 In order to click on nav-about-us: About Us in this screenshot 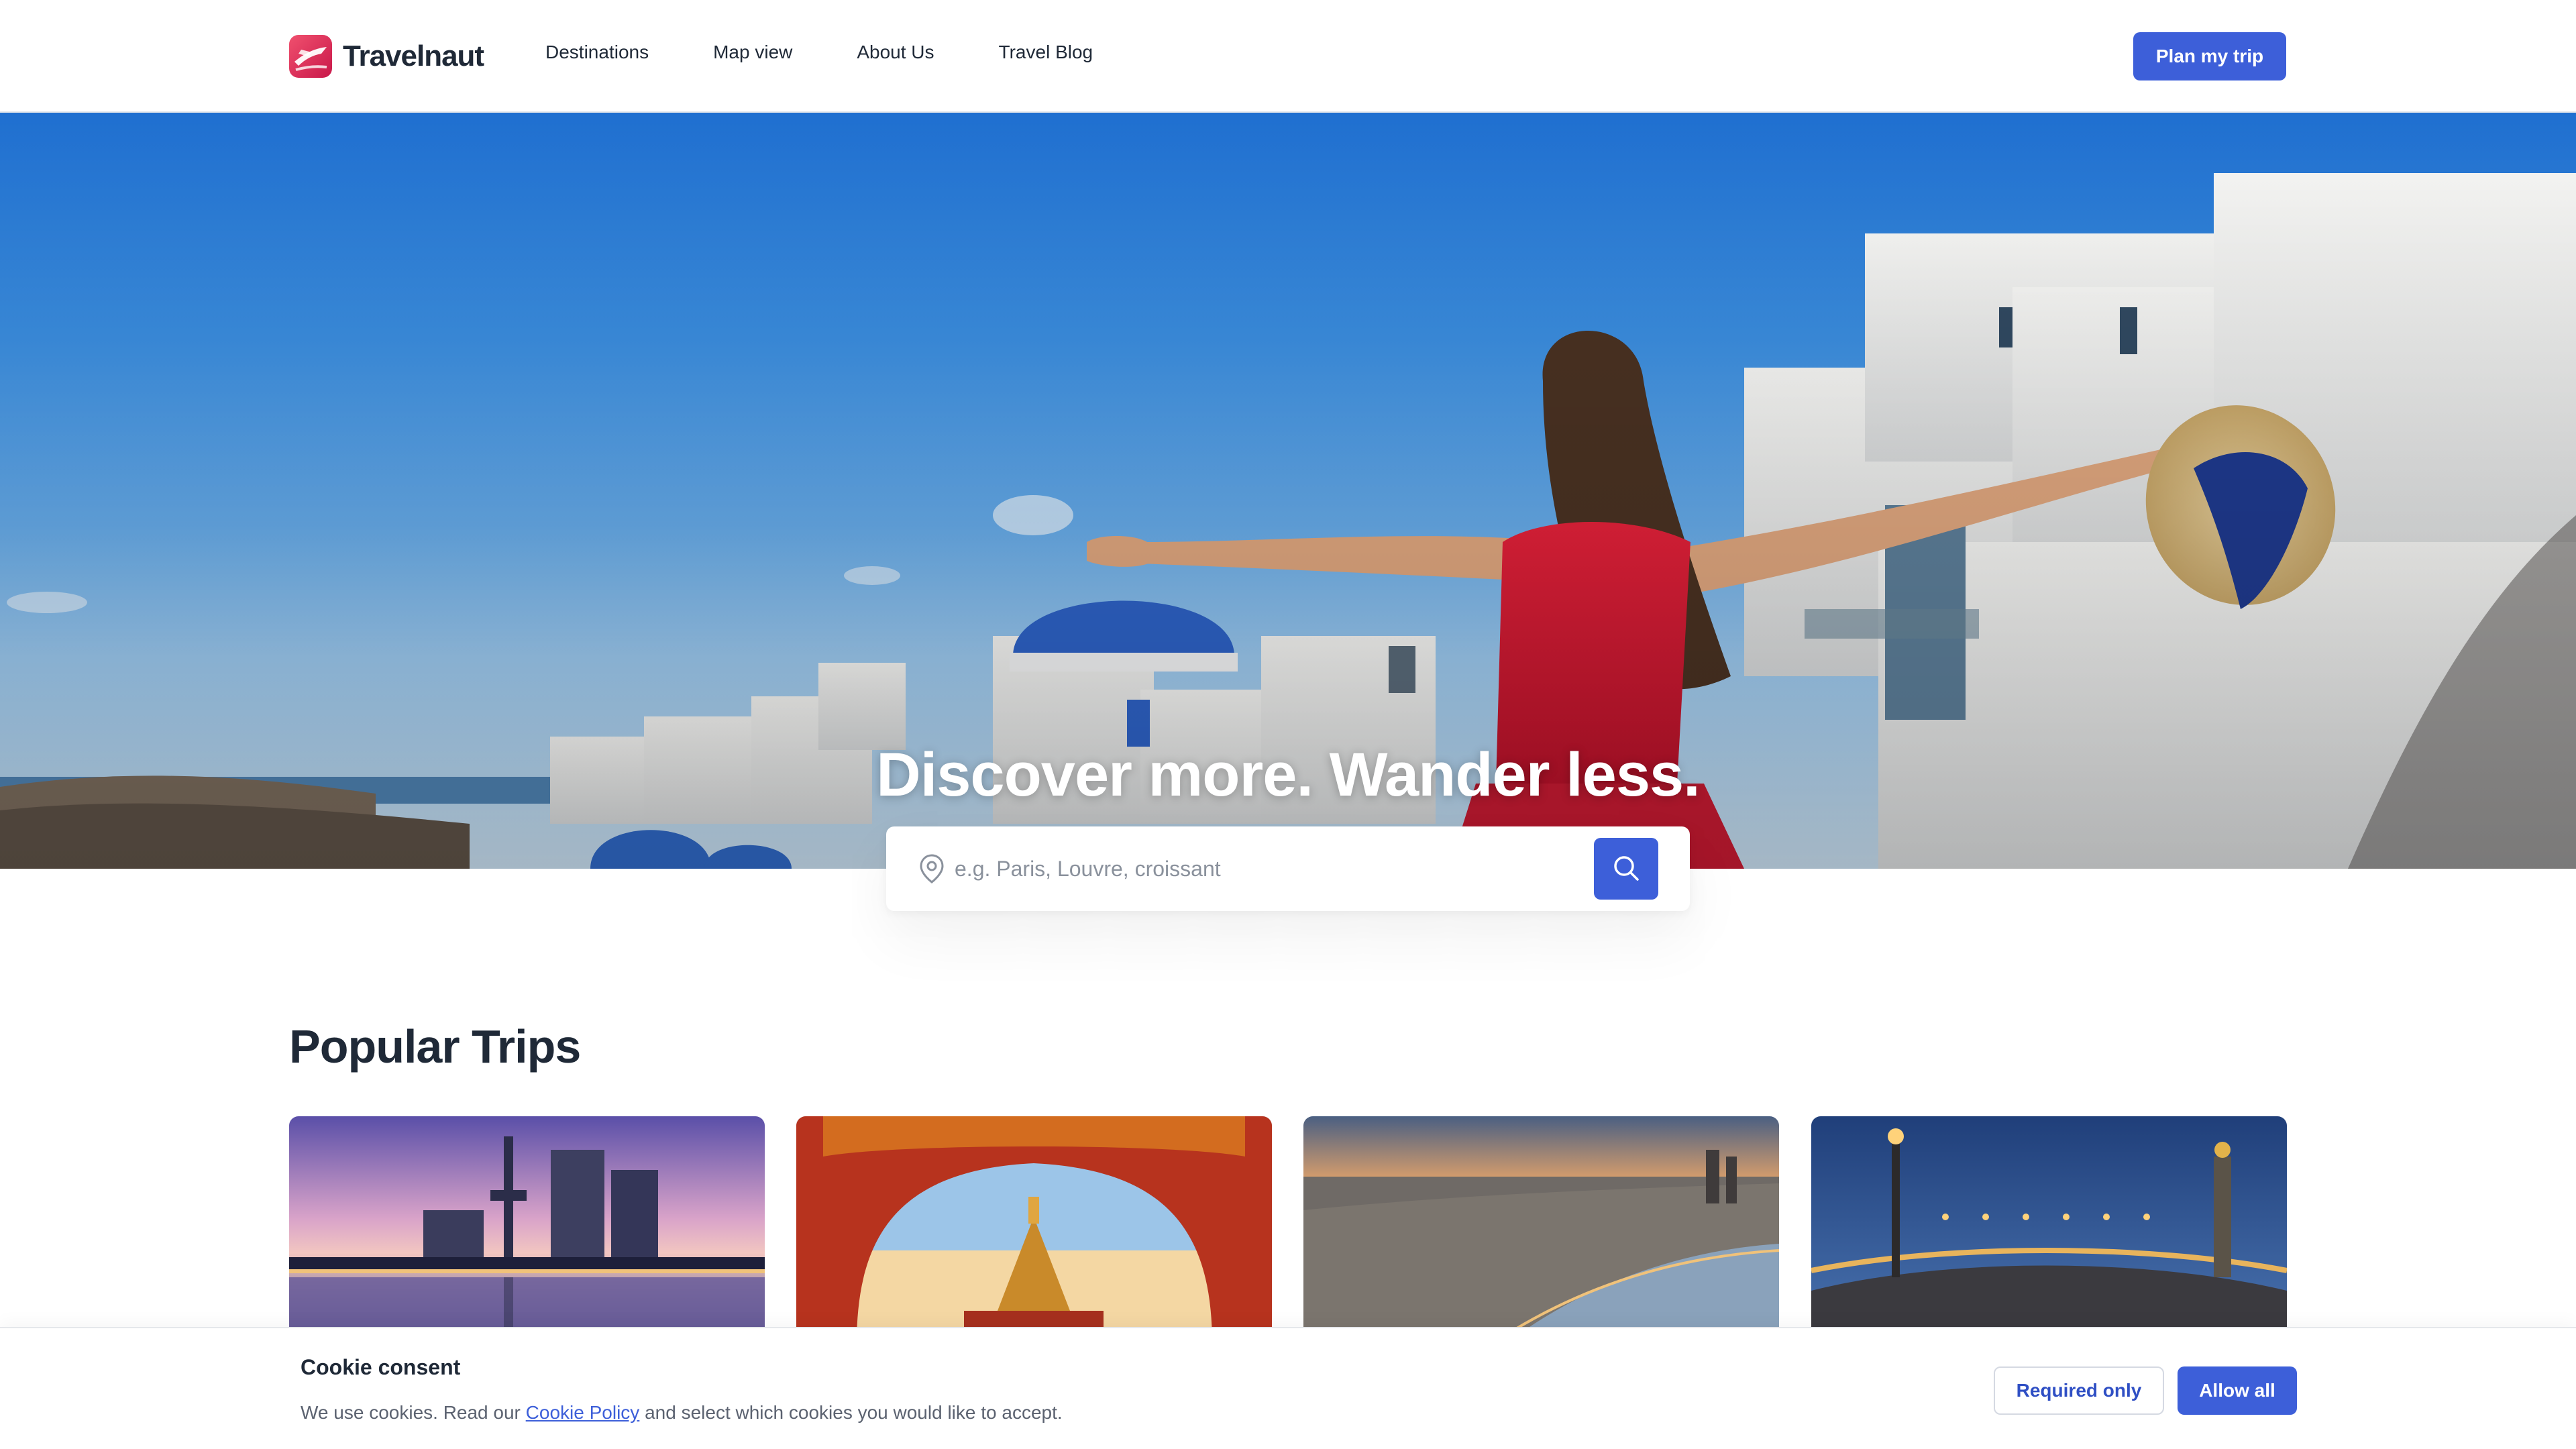, I will do `click(895, 52)`.